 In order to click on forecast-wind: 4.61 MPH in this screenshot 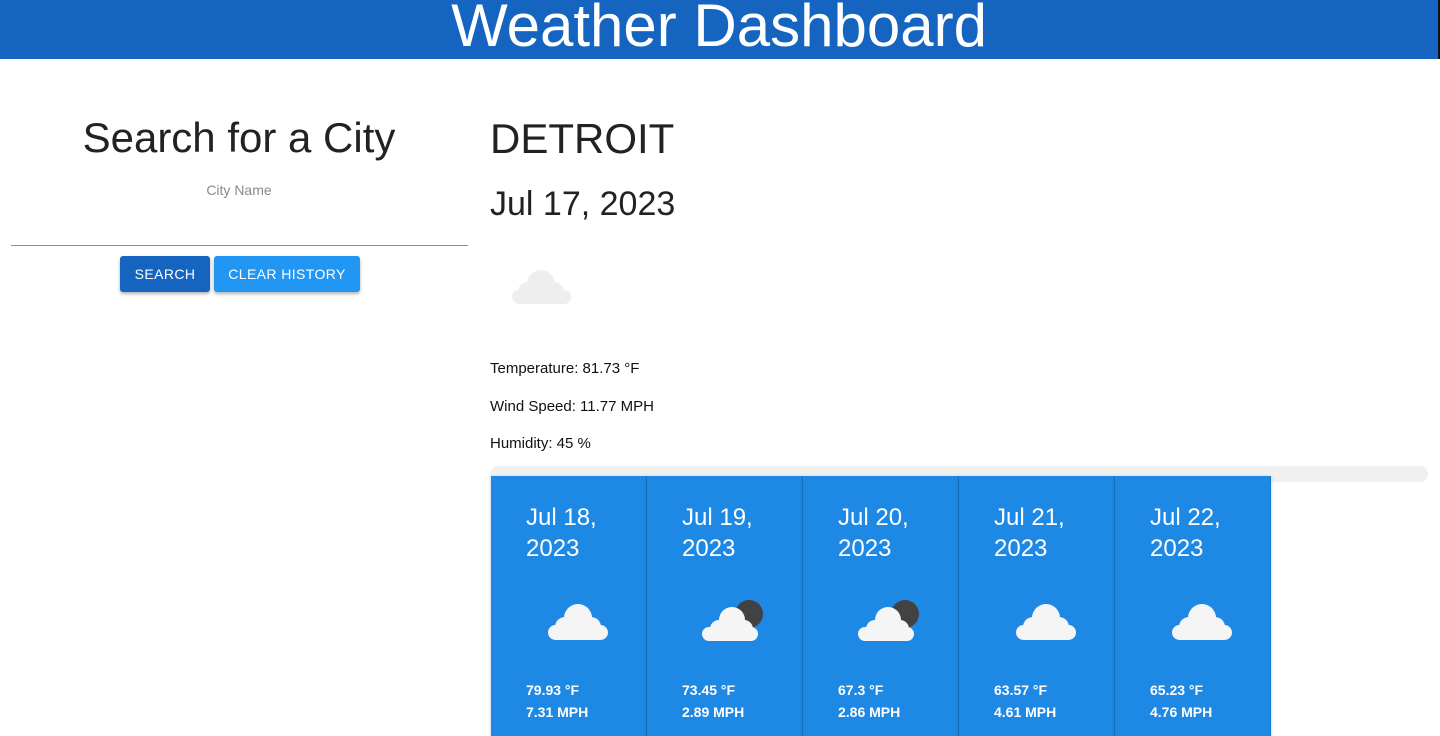, I will do `click(1025, 712)`.